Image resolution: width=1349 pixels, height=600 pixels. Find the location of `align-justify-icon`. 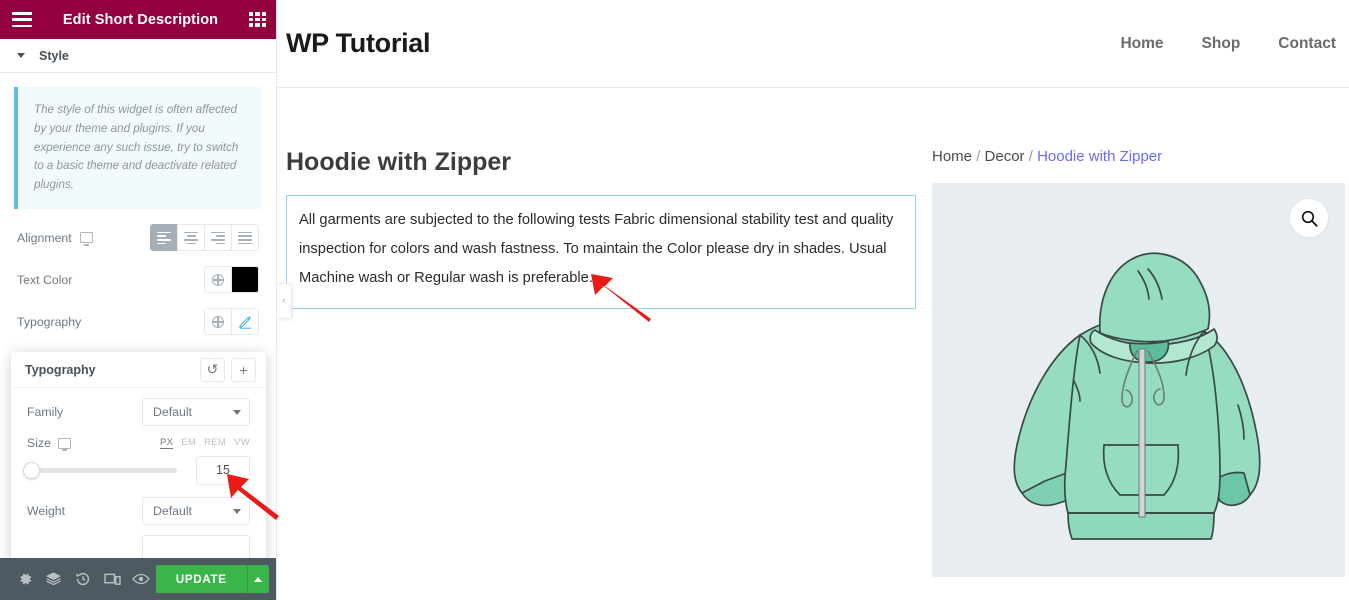

align-justify-icon is located at coordinates (245, 238).